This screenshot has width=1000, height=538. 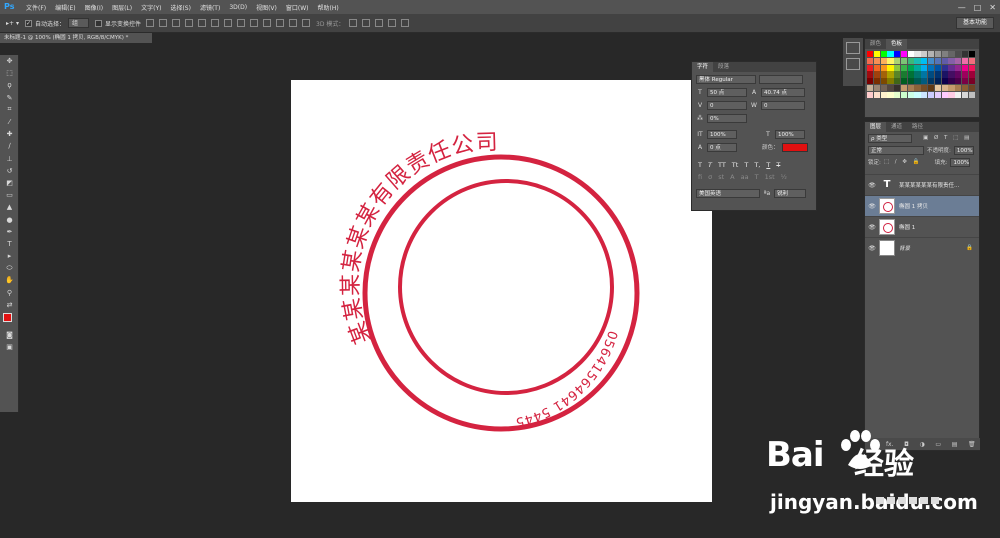 What do you see at coordinates (118, 23) in the screenshot?
I see `show-transform-option: 显示变换控件` at bounding box center [118, 23].